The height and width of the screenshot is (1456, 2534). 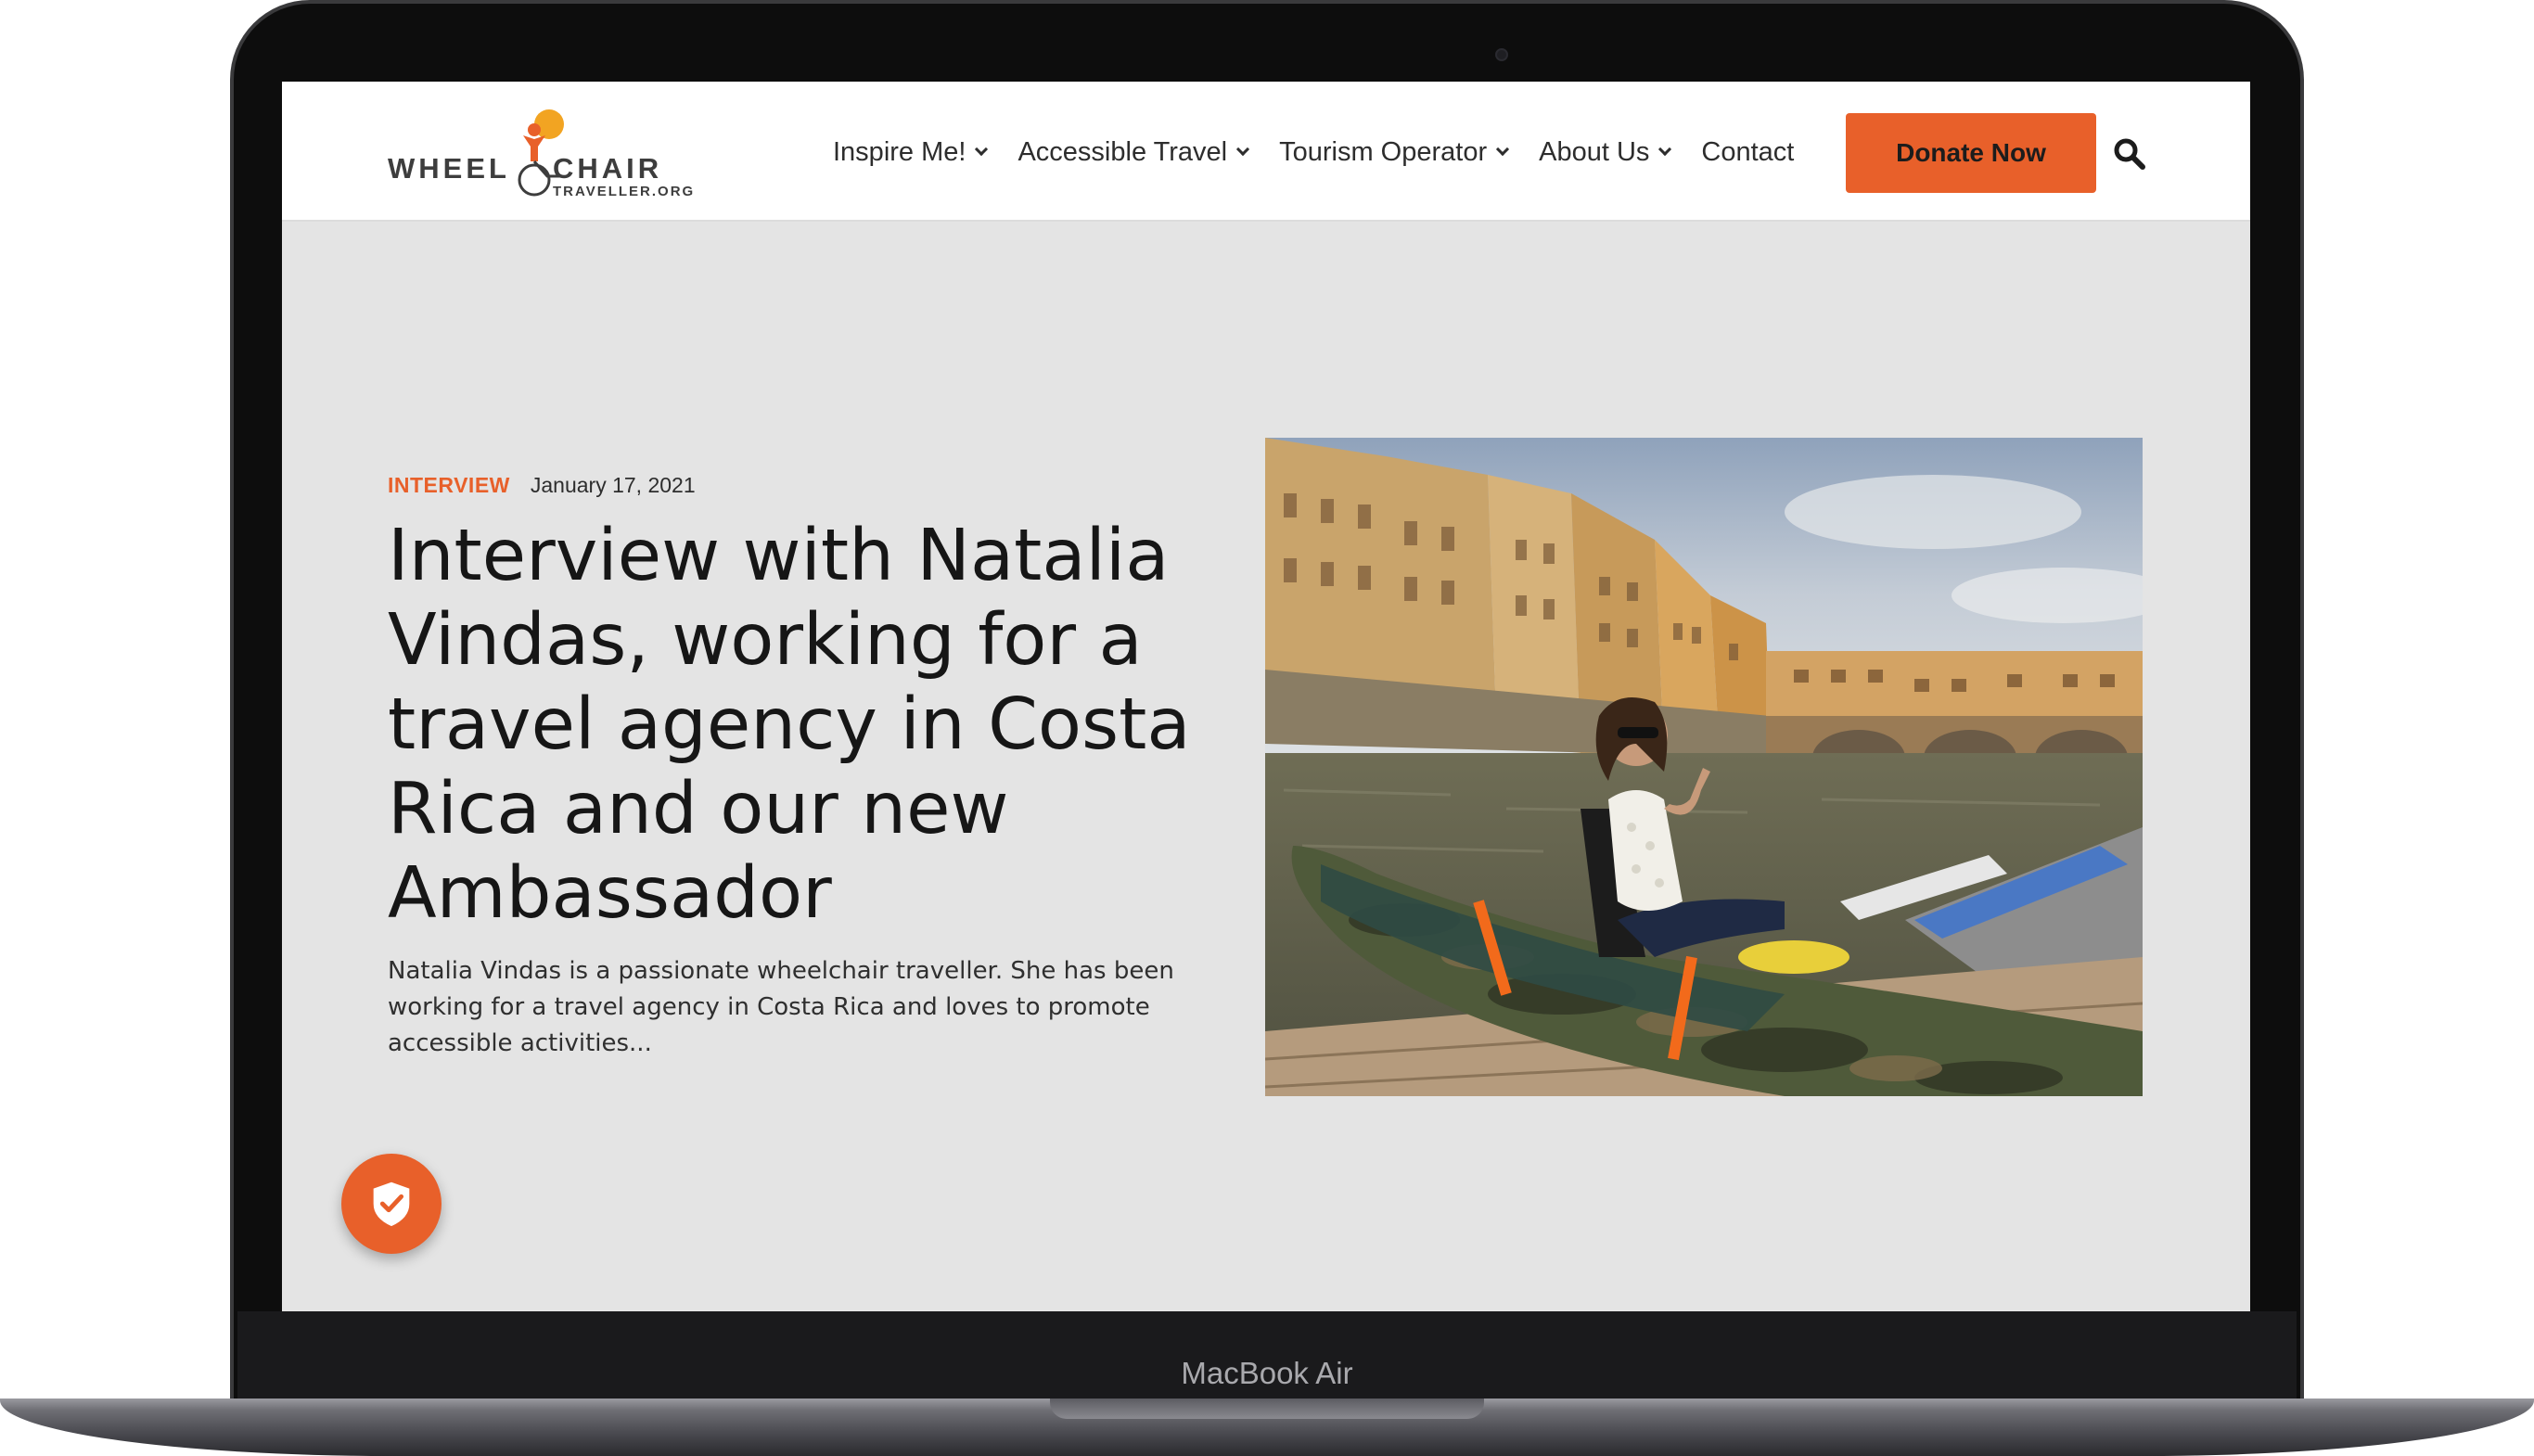 What do you see at coordinates (449, 168) in the screenshot?
I see `logo-word-left: WHEEL` at bounding box center [449, 168].